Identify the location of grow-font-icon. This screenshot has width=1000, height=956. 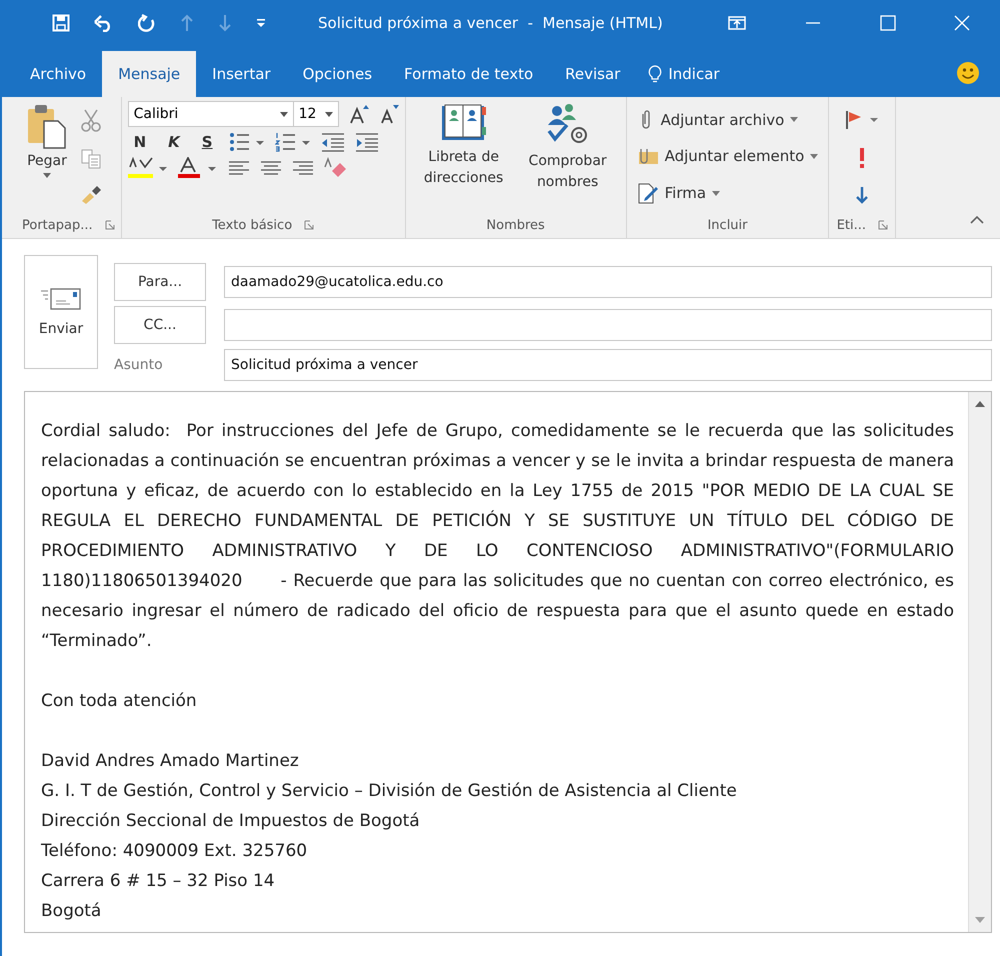
(358, 114).